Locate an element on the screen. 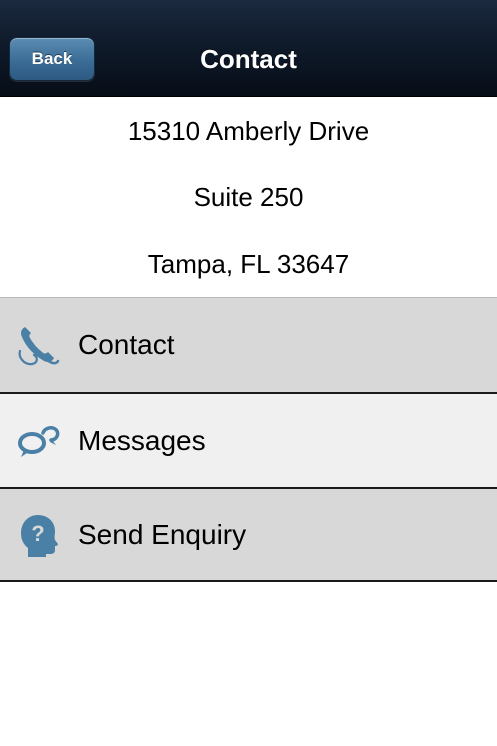 The image size is (497, 746). address-line-city: Tampa, FL 33647 is located at coordinates (248, 264).